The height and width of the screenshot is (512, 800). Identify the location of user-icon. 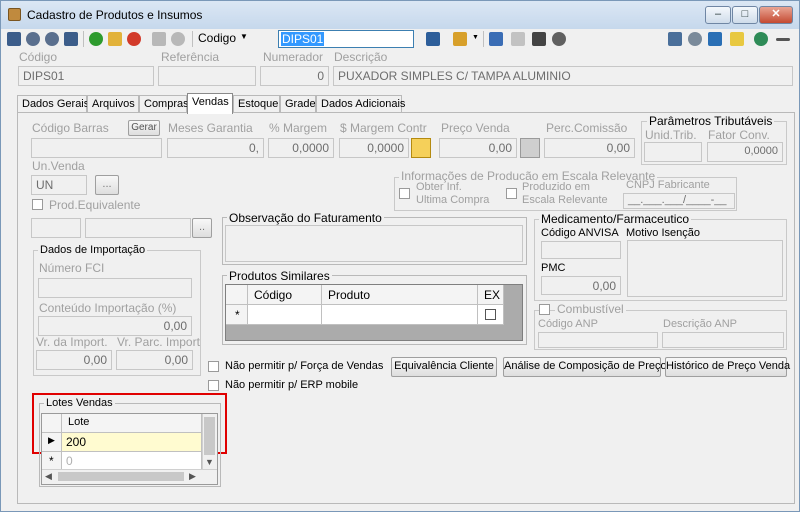
(761, 39).